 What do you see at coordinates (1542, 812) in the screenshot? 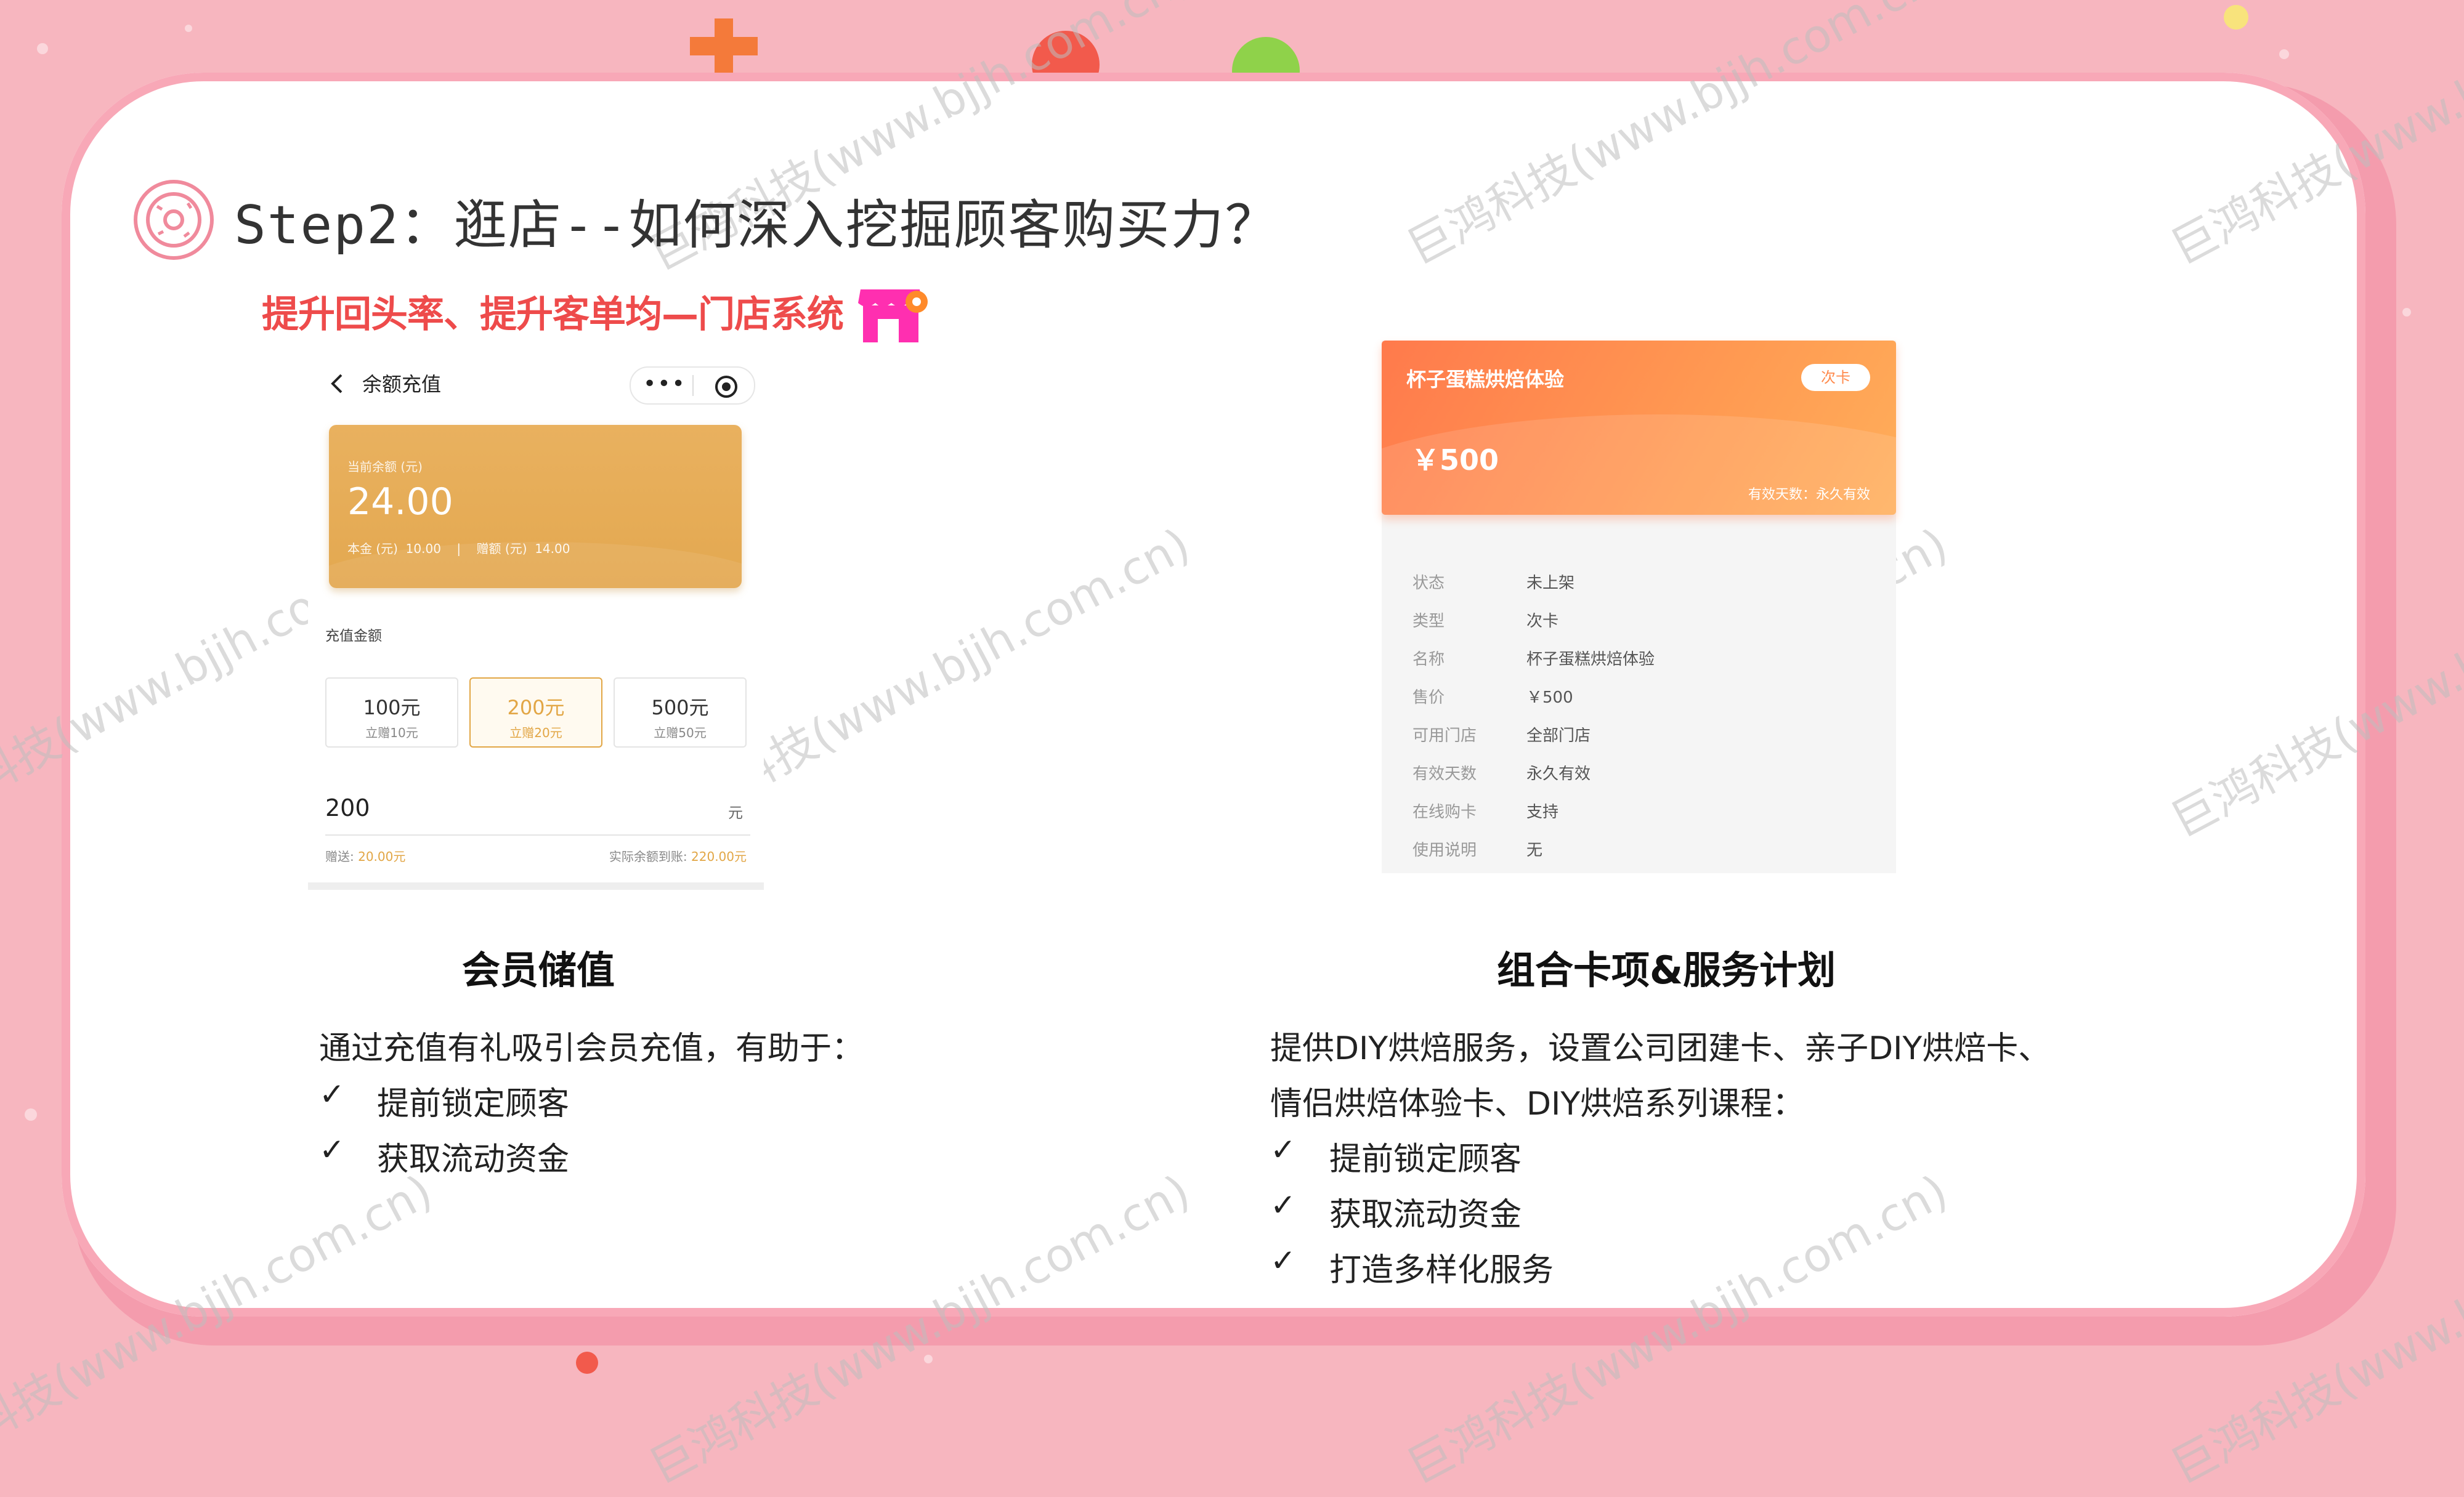
I see `detail-value: 支持` at bounding box center [1542, 812].